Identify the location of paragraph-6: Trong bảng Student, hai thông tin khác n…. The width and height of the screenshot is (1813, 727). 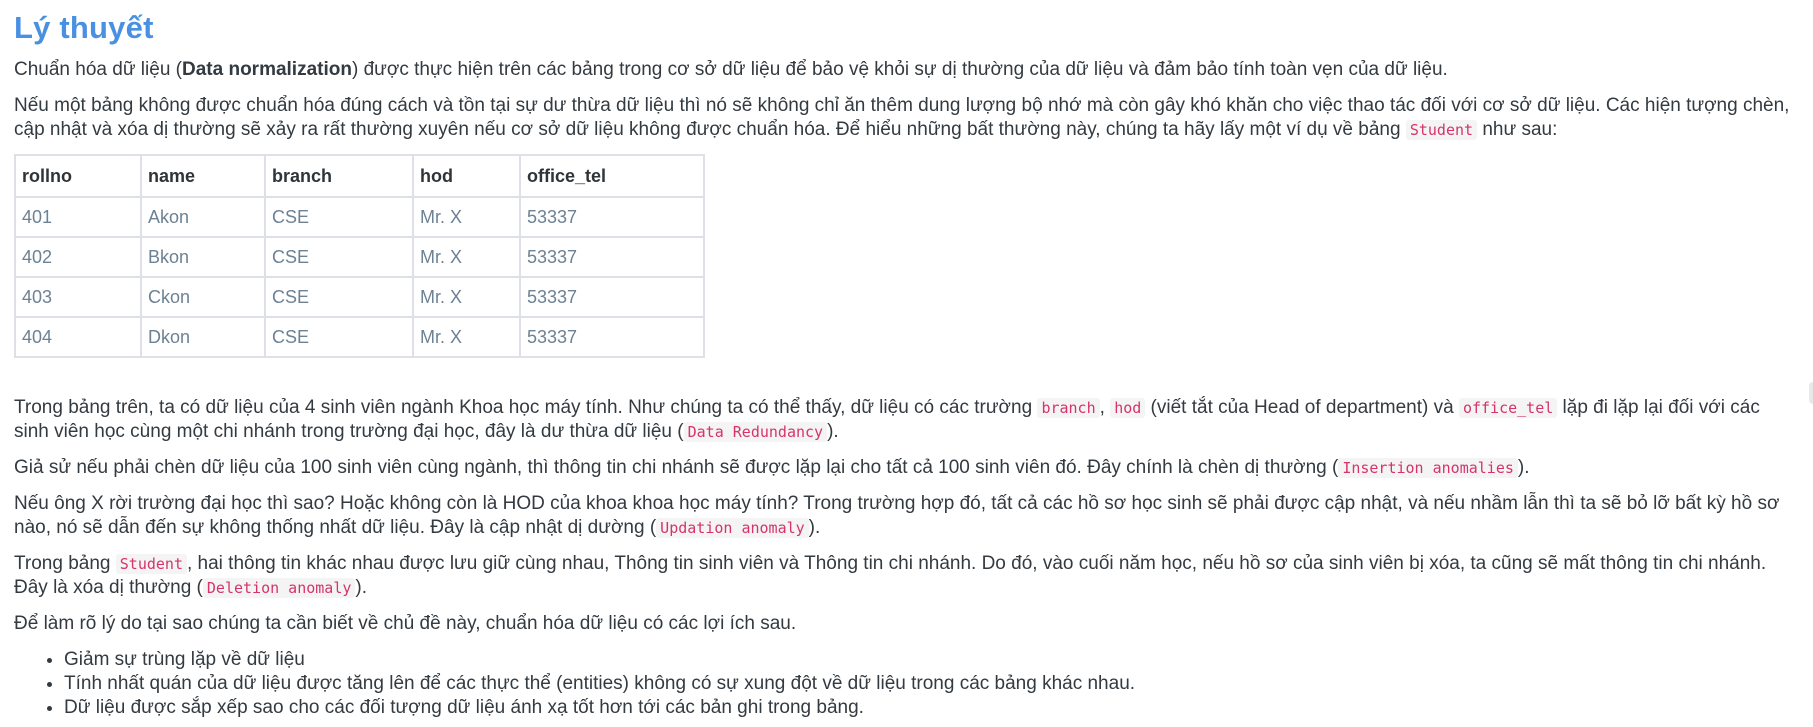
(906, 576).